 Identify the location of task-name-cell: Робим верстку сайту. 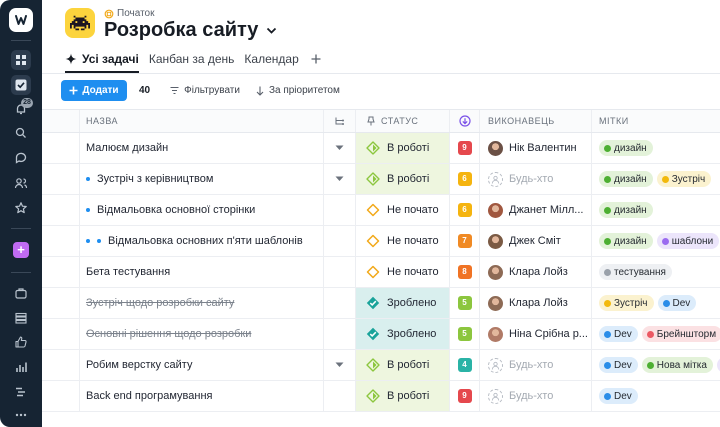
(202, 365).